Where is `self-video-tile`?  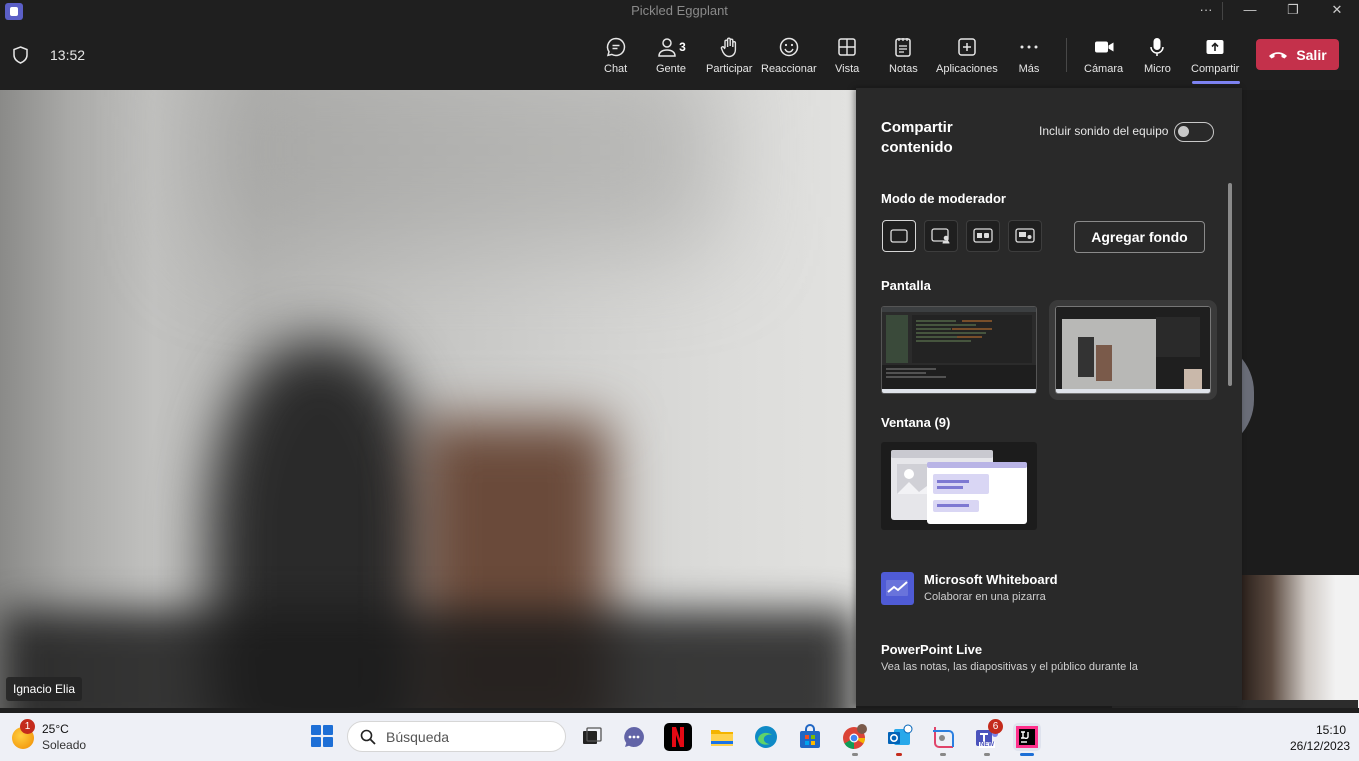 self-video-tile is located at coordinates (1300, 641).